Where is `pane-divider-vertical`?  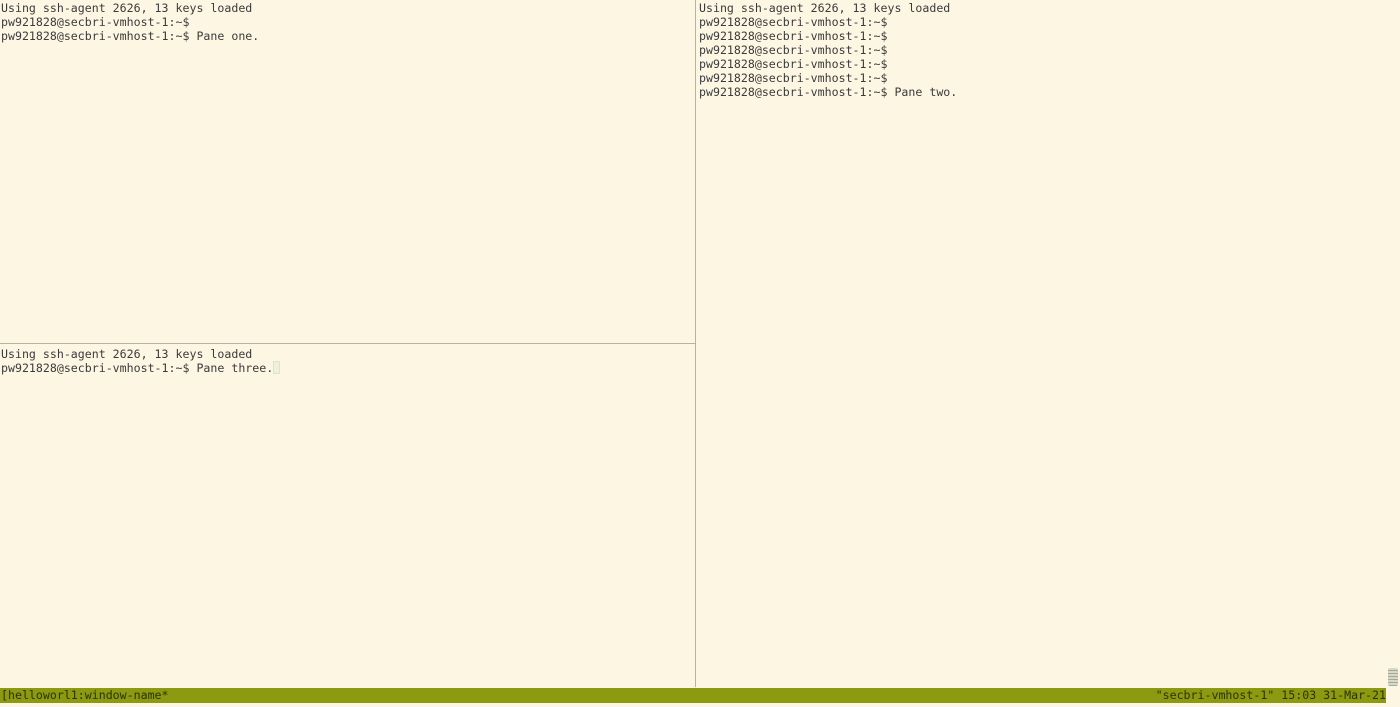 pane-divider-vertical is located at coordinates (695, 343).